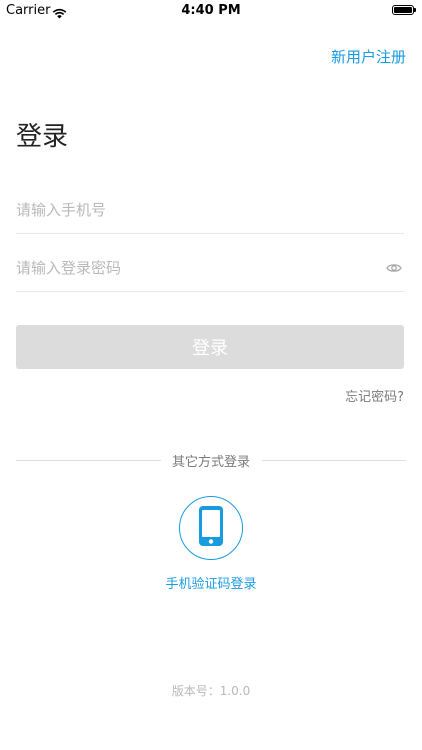 The width and height of the screenshot is (422, 750). Describe the element at coordinates (181, 268) in the screenshot. I see `password-input` at that location.